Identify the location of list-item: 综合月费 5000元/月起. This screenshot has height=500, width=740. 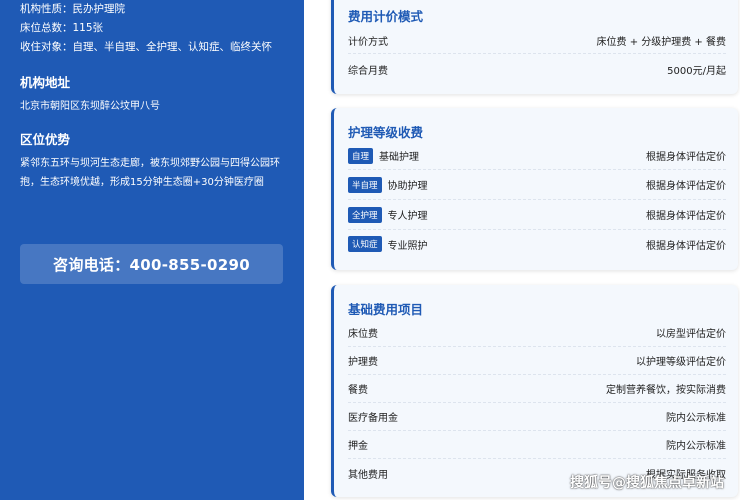
(537, 69).